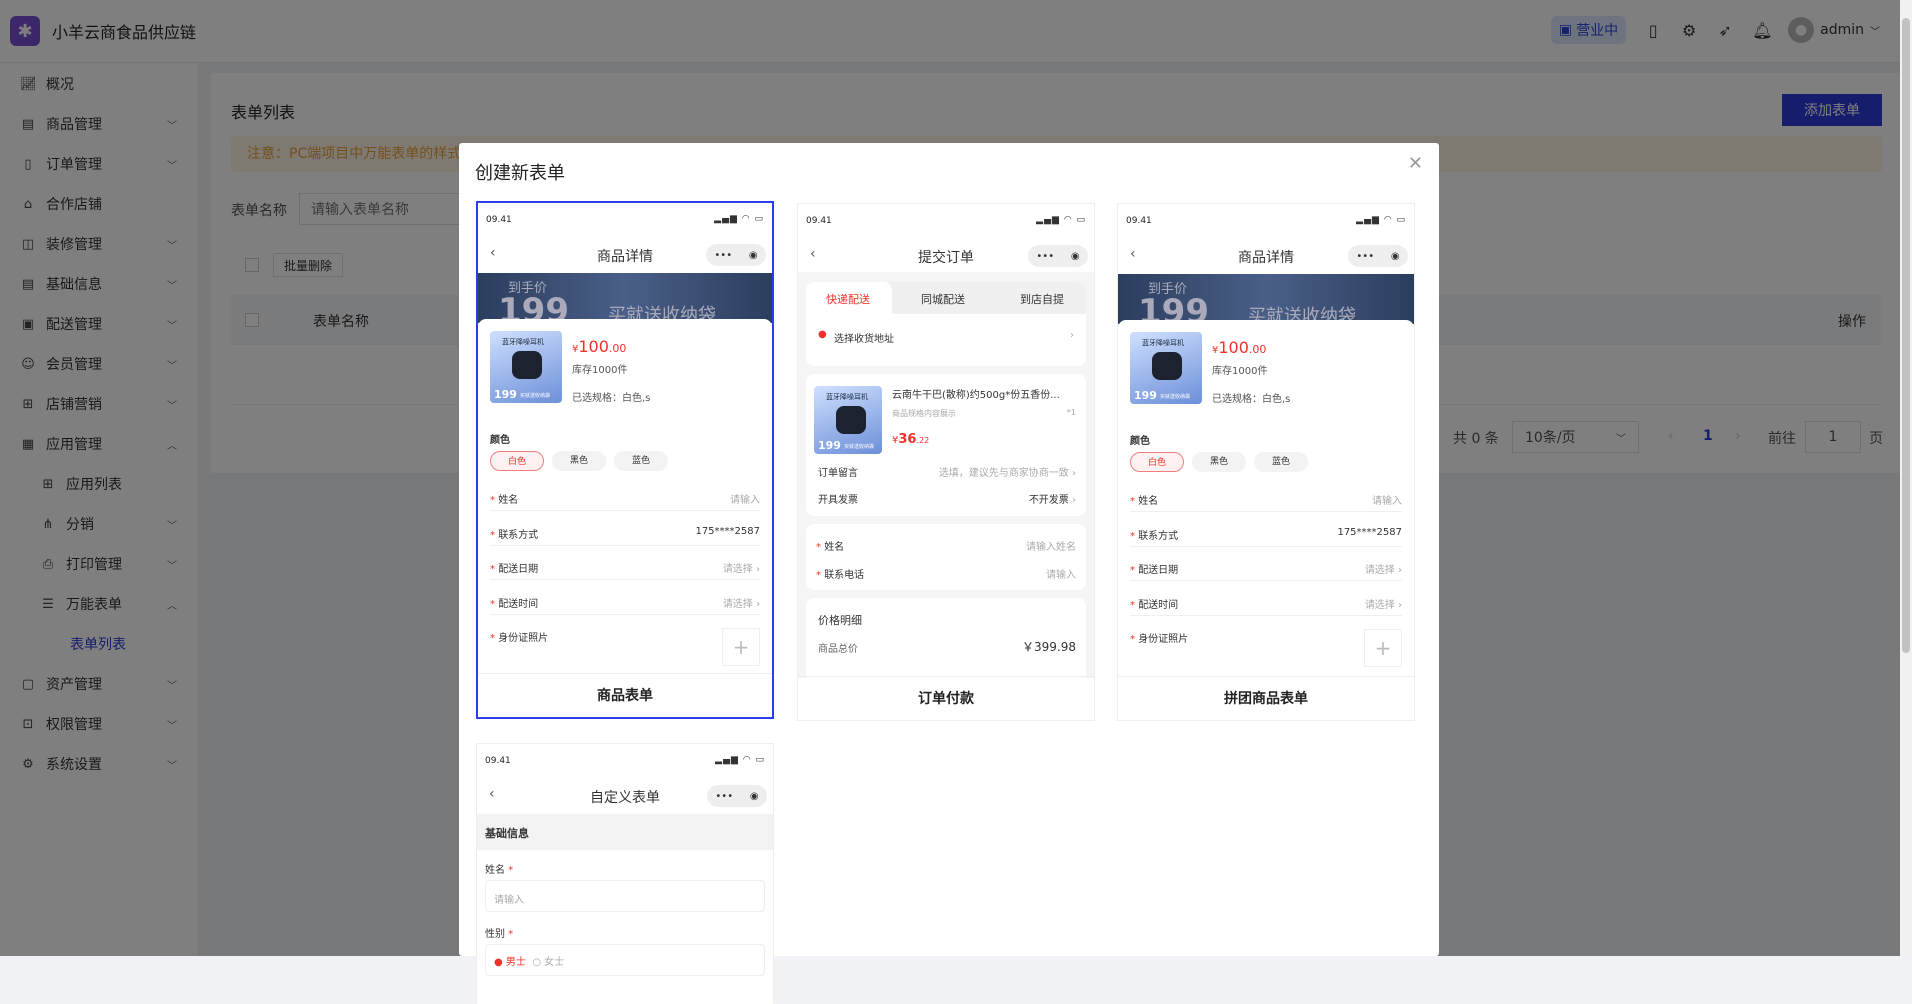  Describe the element at coordinates (495, 934) in the screenshot. I see `gender-label: 性别` at that location.